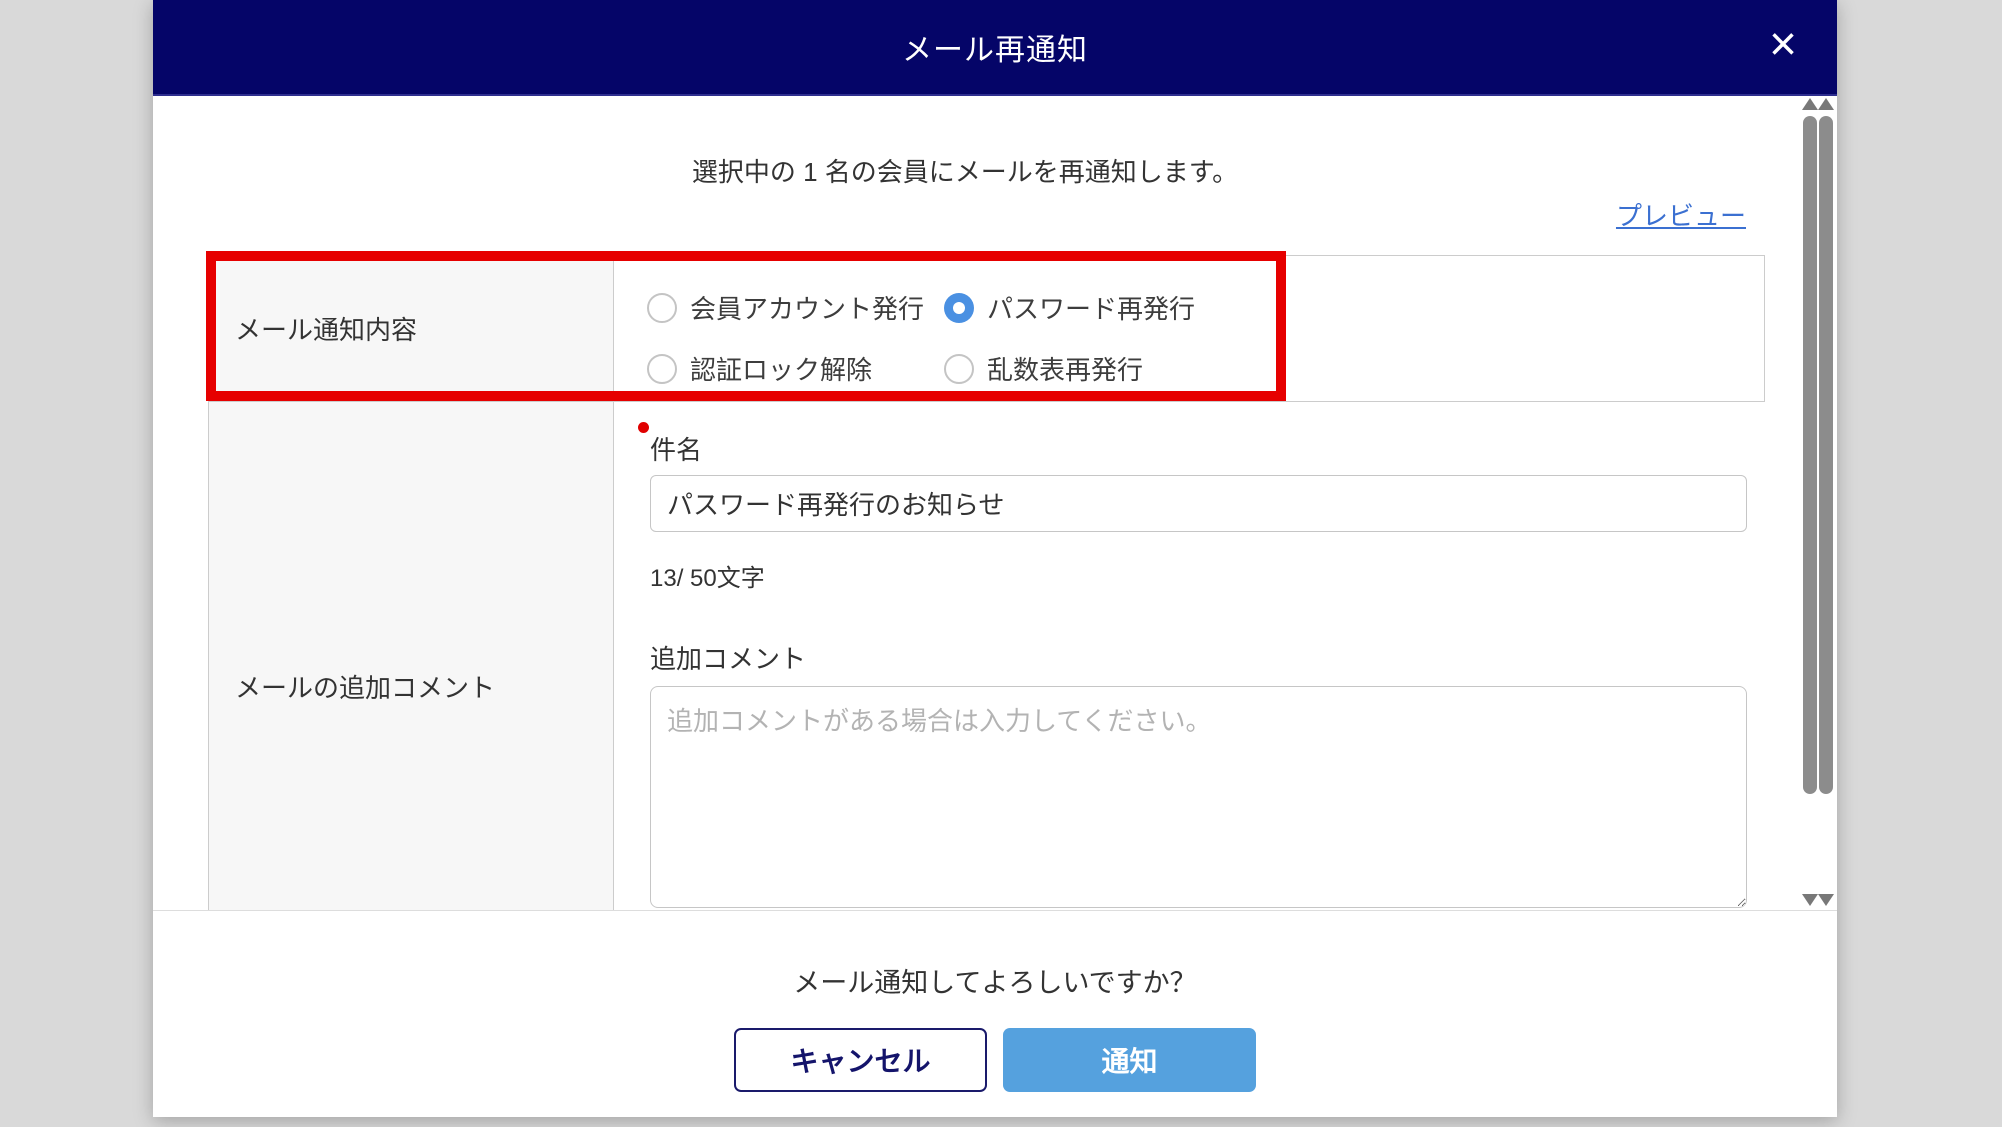  What do you see at coordinates (965, 172) in the screenshot?
I see `intro-text: 選択中の 1 名の会員にメールを再通知します。` at bounding box center [965, 172].